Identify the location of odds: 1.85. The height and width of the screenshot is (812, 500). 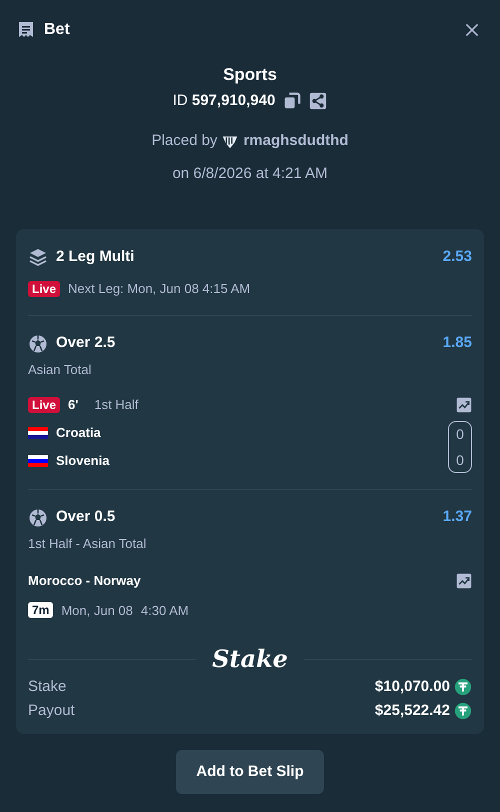
(457, 343).